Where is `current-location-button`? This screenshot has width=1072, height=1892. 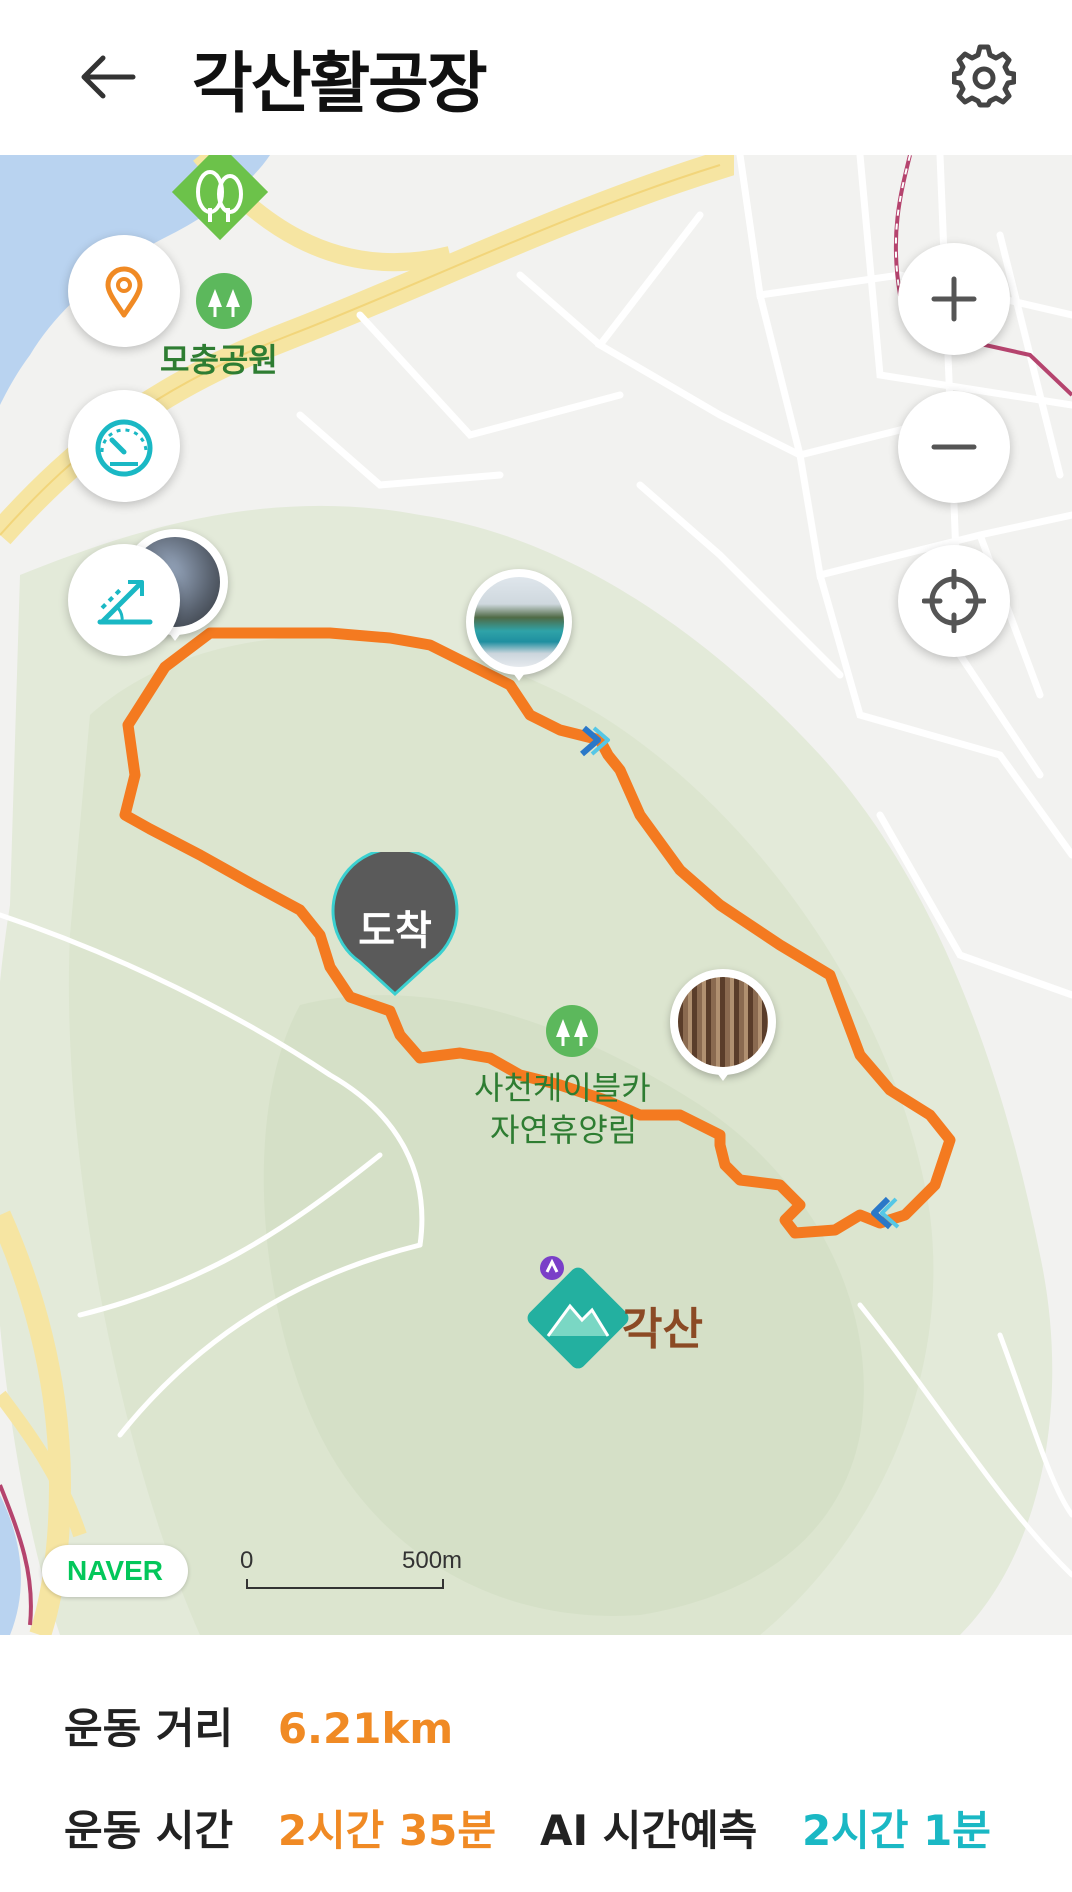 current-location-button is located at coordinates (954, 601).